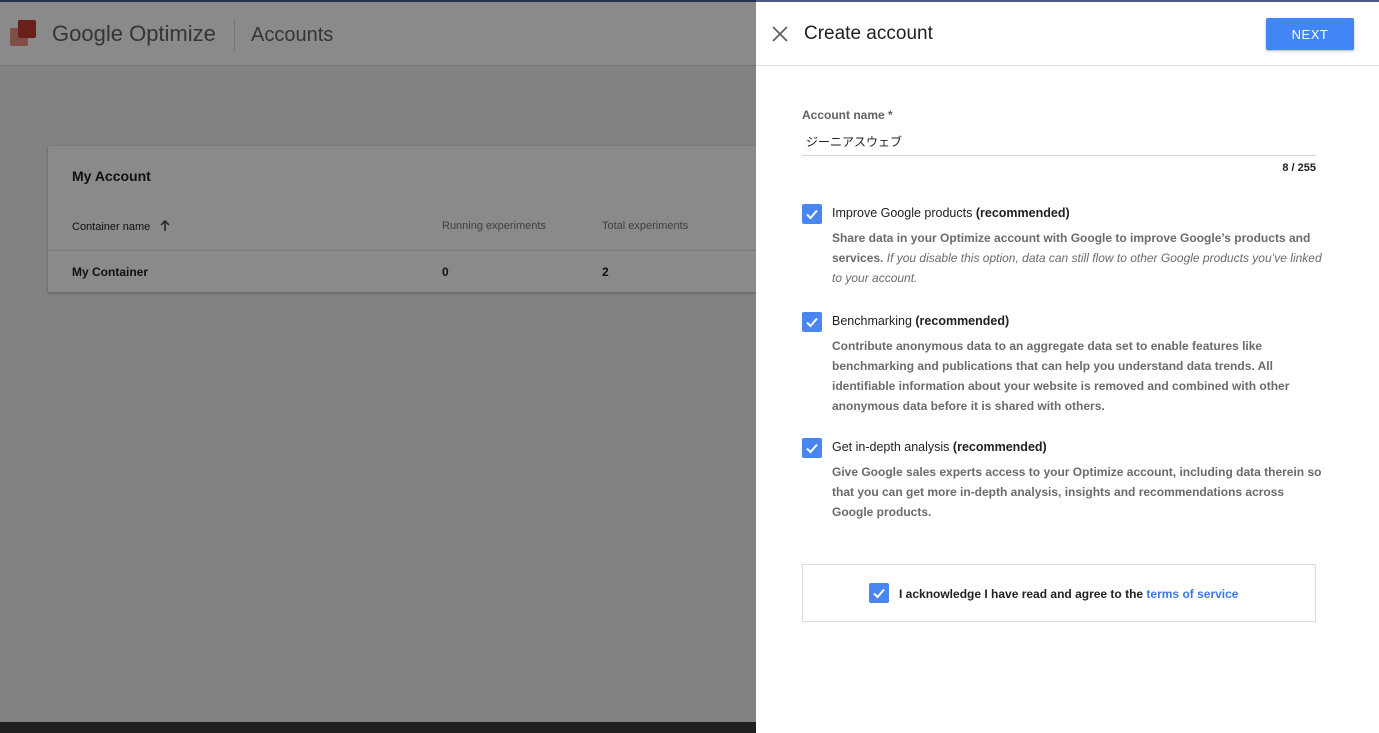 Image resolution: width=1379 pixels, height=733 pixels. Describe the element at coordinates (1067, 1) in the screenshot. I see `panel-accent-line` at that location.